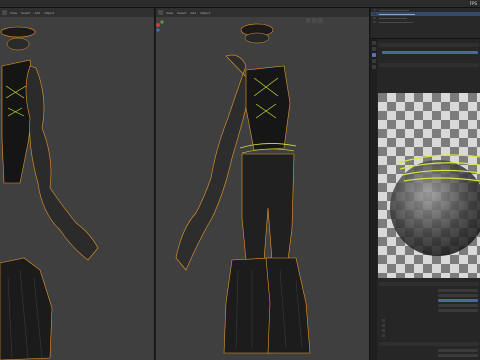  I want to click on window-titlebar: FPS, so click(240, 4).